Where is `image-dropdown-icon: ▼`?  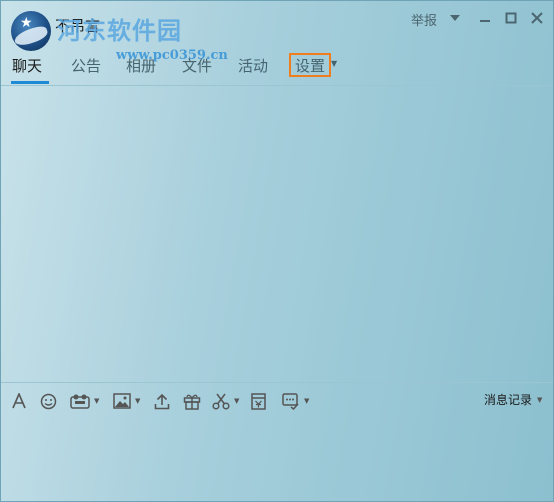 image-dropdown-icon: ▼ is located at coordinates (137, 401).